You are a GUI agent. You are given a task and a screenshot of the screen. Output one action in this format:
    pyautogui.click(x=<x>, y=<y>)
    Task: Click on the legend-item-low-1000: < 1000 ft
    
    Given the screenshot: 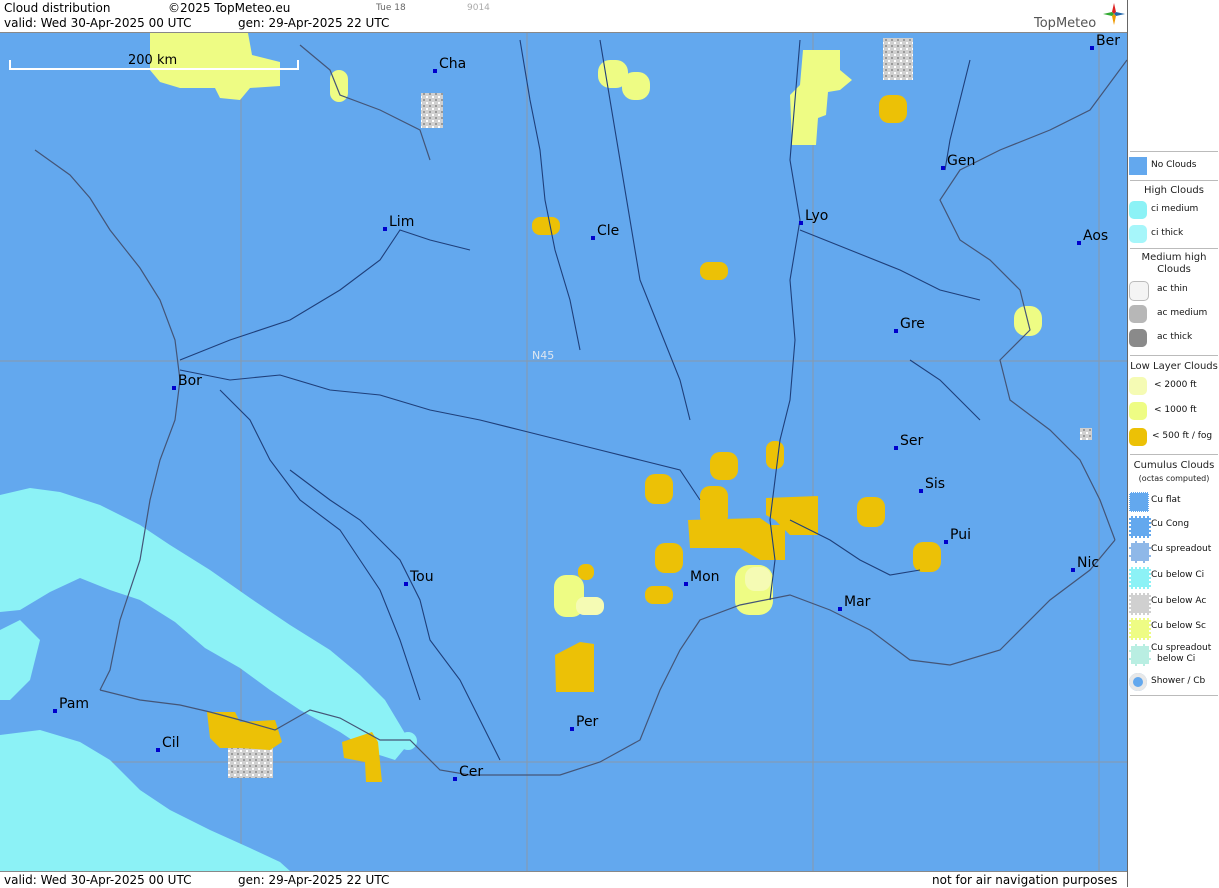 What is the action you would take?
    pyautogui.click(x=1173, y=411)
    